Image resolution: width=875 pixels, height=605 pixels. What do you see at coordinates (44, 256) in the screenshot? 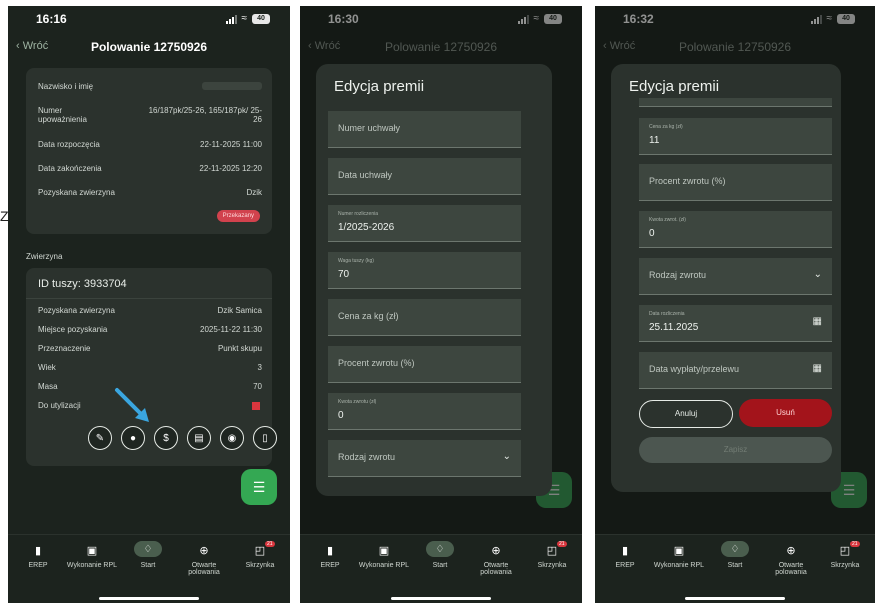
I see `section-title: Zwierzyna` at bounding box center [44, 256].